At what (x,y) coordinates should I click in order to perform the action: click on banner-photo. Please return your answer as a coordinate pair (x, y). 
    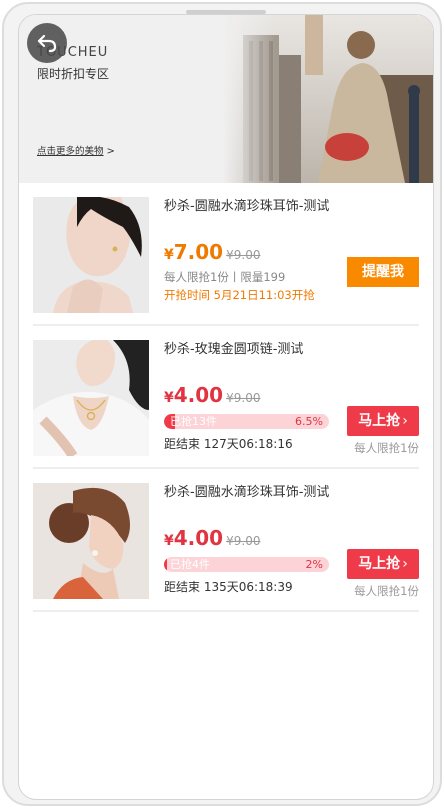
    Looking at the image, I should click on (328, 99).